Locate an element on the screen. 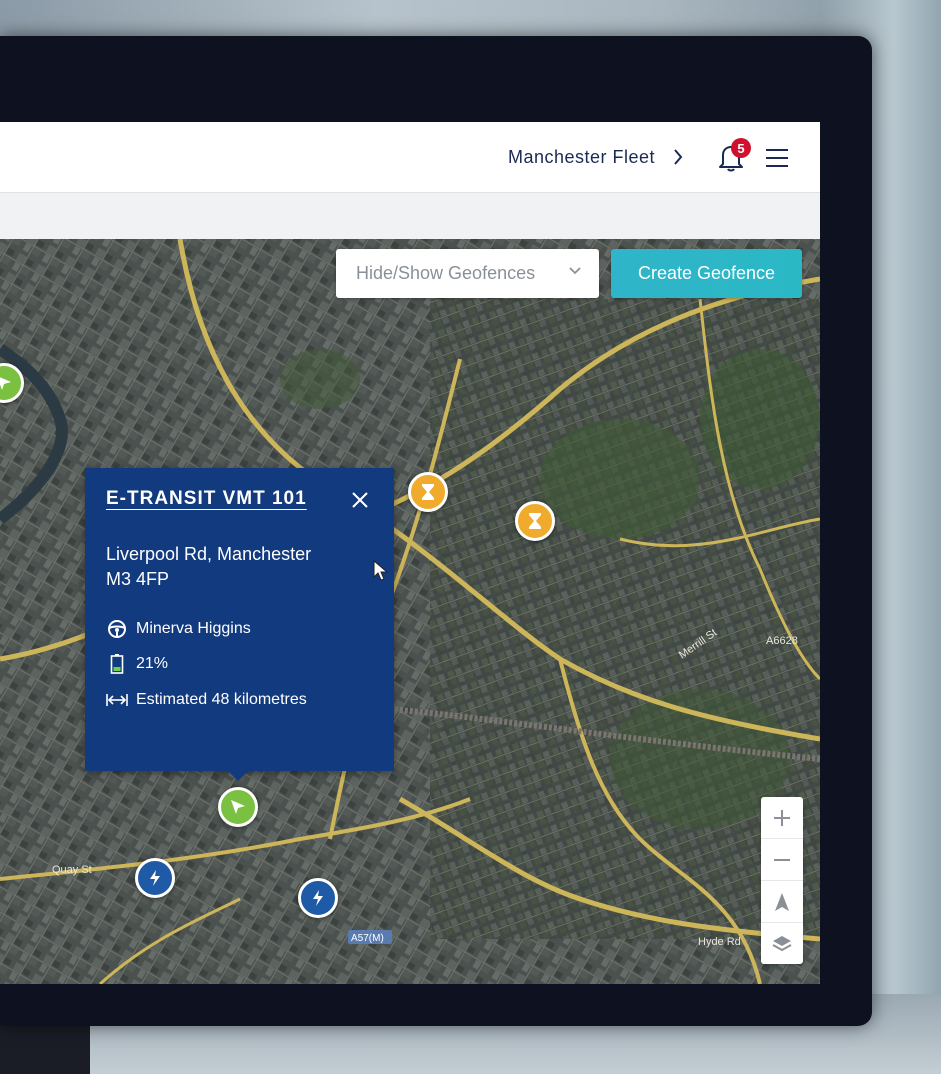  hamburger-menu-icon is located at coordinates (777, 158).